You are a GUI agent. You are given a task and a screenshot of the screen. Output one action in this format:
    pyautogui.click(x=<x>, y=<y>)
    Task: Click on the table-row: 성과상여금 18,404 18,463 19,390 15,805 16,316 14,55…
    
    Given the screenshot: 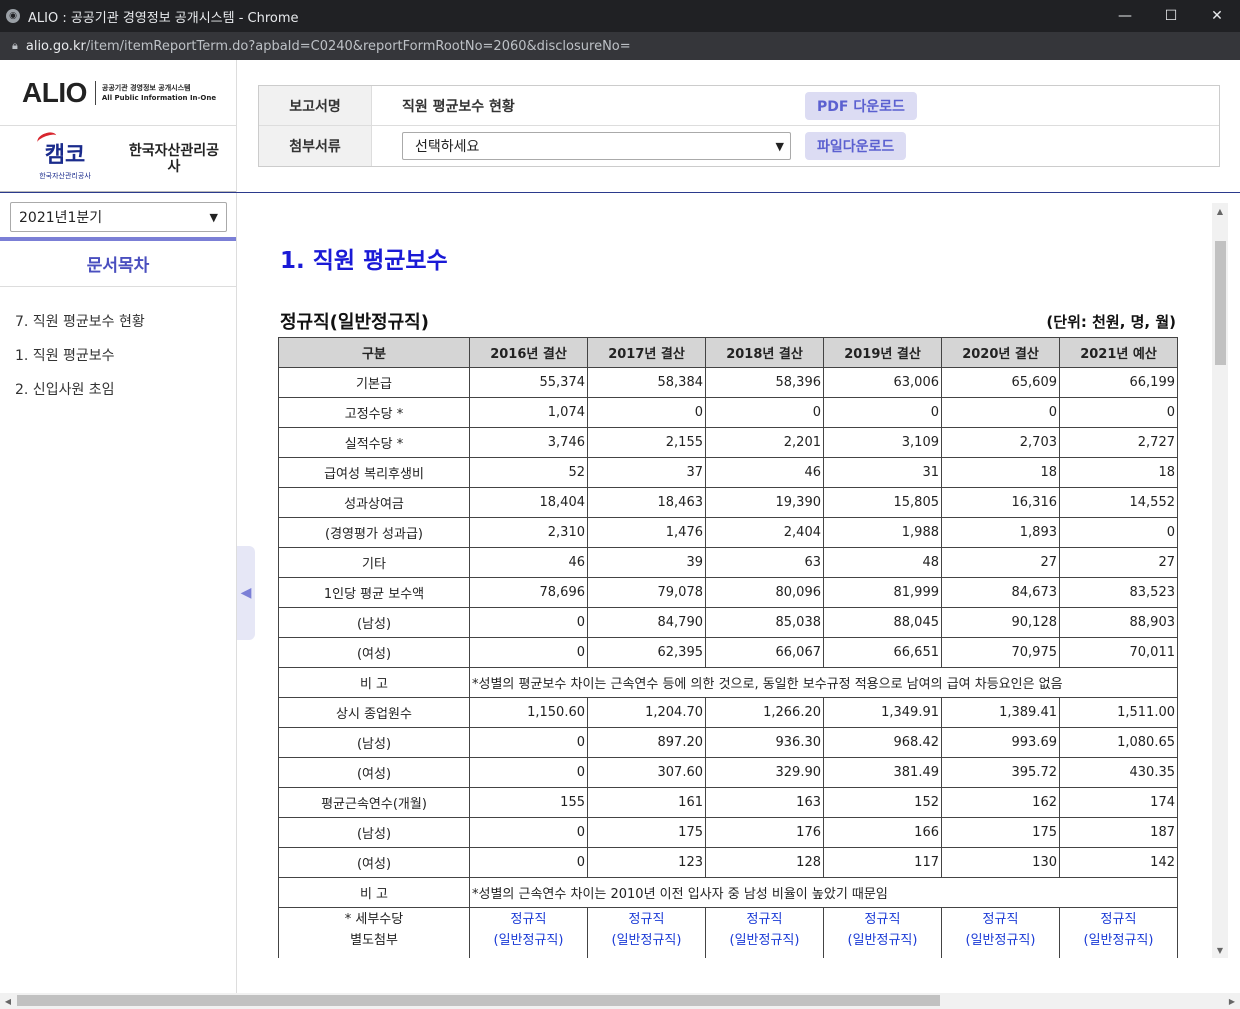 What is the action you would take?
    pyautogui.click(x=728, y=502)
    